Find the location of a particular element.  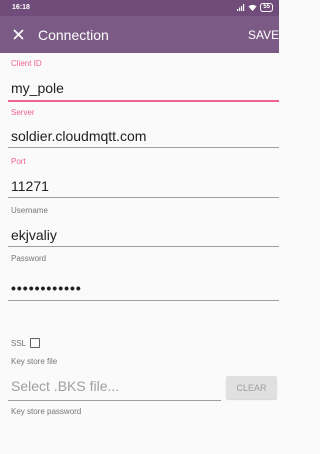

close-icon is located at coordinates (18, 34).